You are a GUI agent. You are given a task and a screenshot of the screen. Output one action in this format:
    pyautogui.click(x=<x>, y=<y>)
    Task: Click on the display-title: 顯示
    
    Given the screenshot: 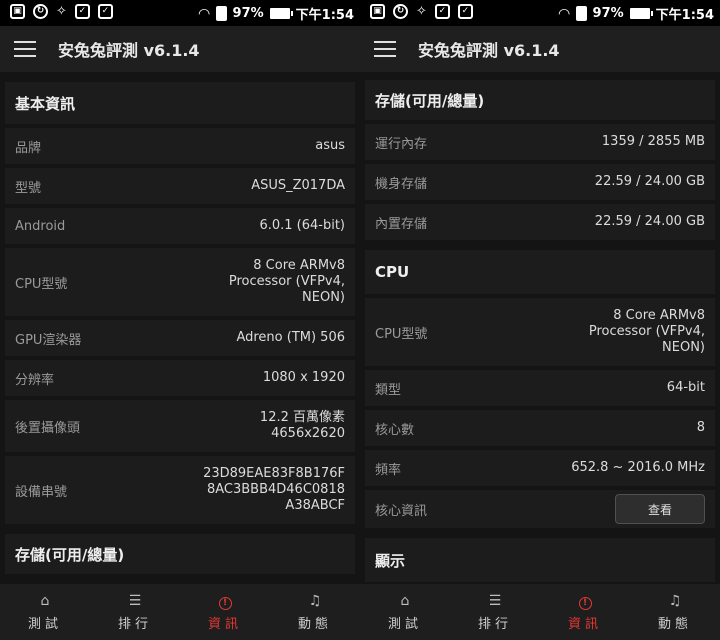 What is the action you would take?
    pyautogui.click(x=390, y=560)
    